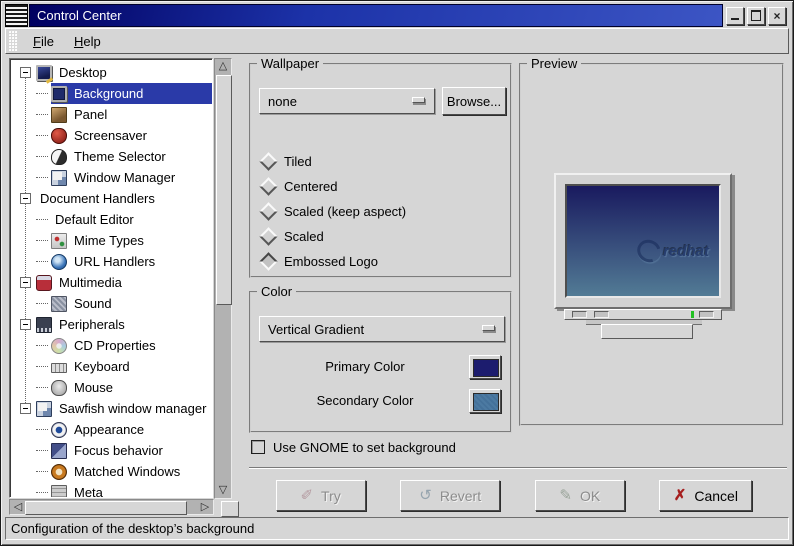 Image resolution: width=794 pixels, height=546 pixels. Describe the element at coordinates (716, 495) in the screenshot. I see `action-button-label: Cancel` at that location.